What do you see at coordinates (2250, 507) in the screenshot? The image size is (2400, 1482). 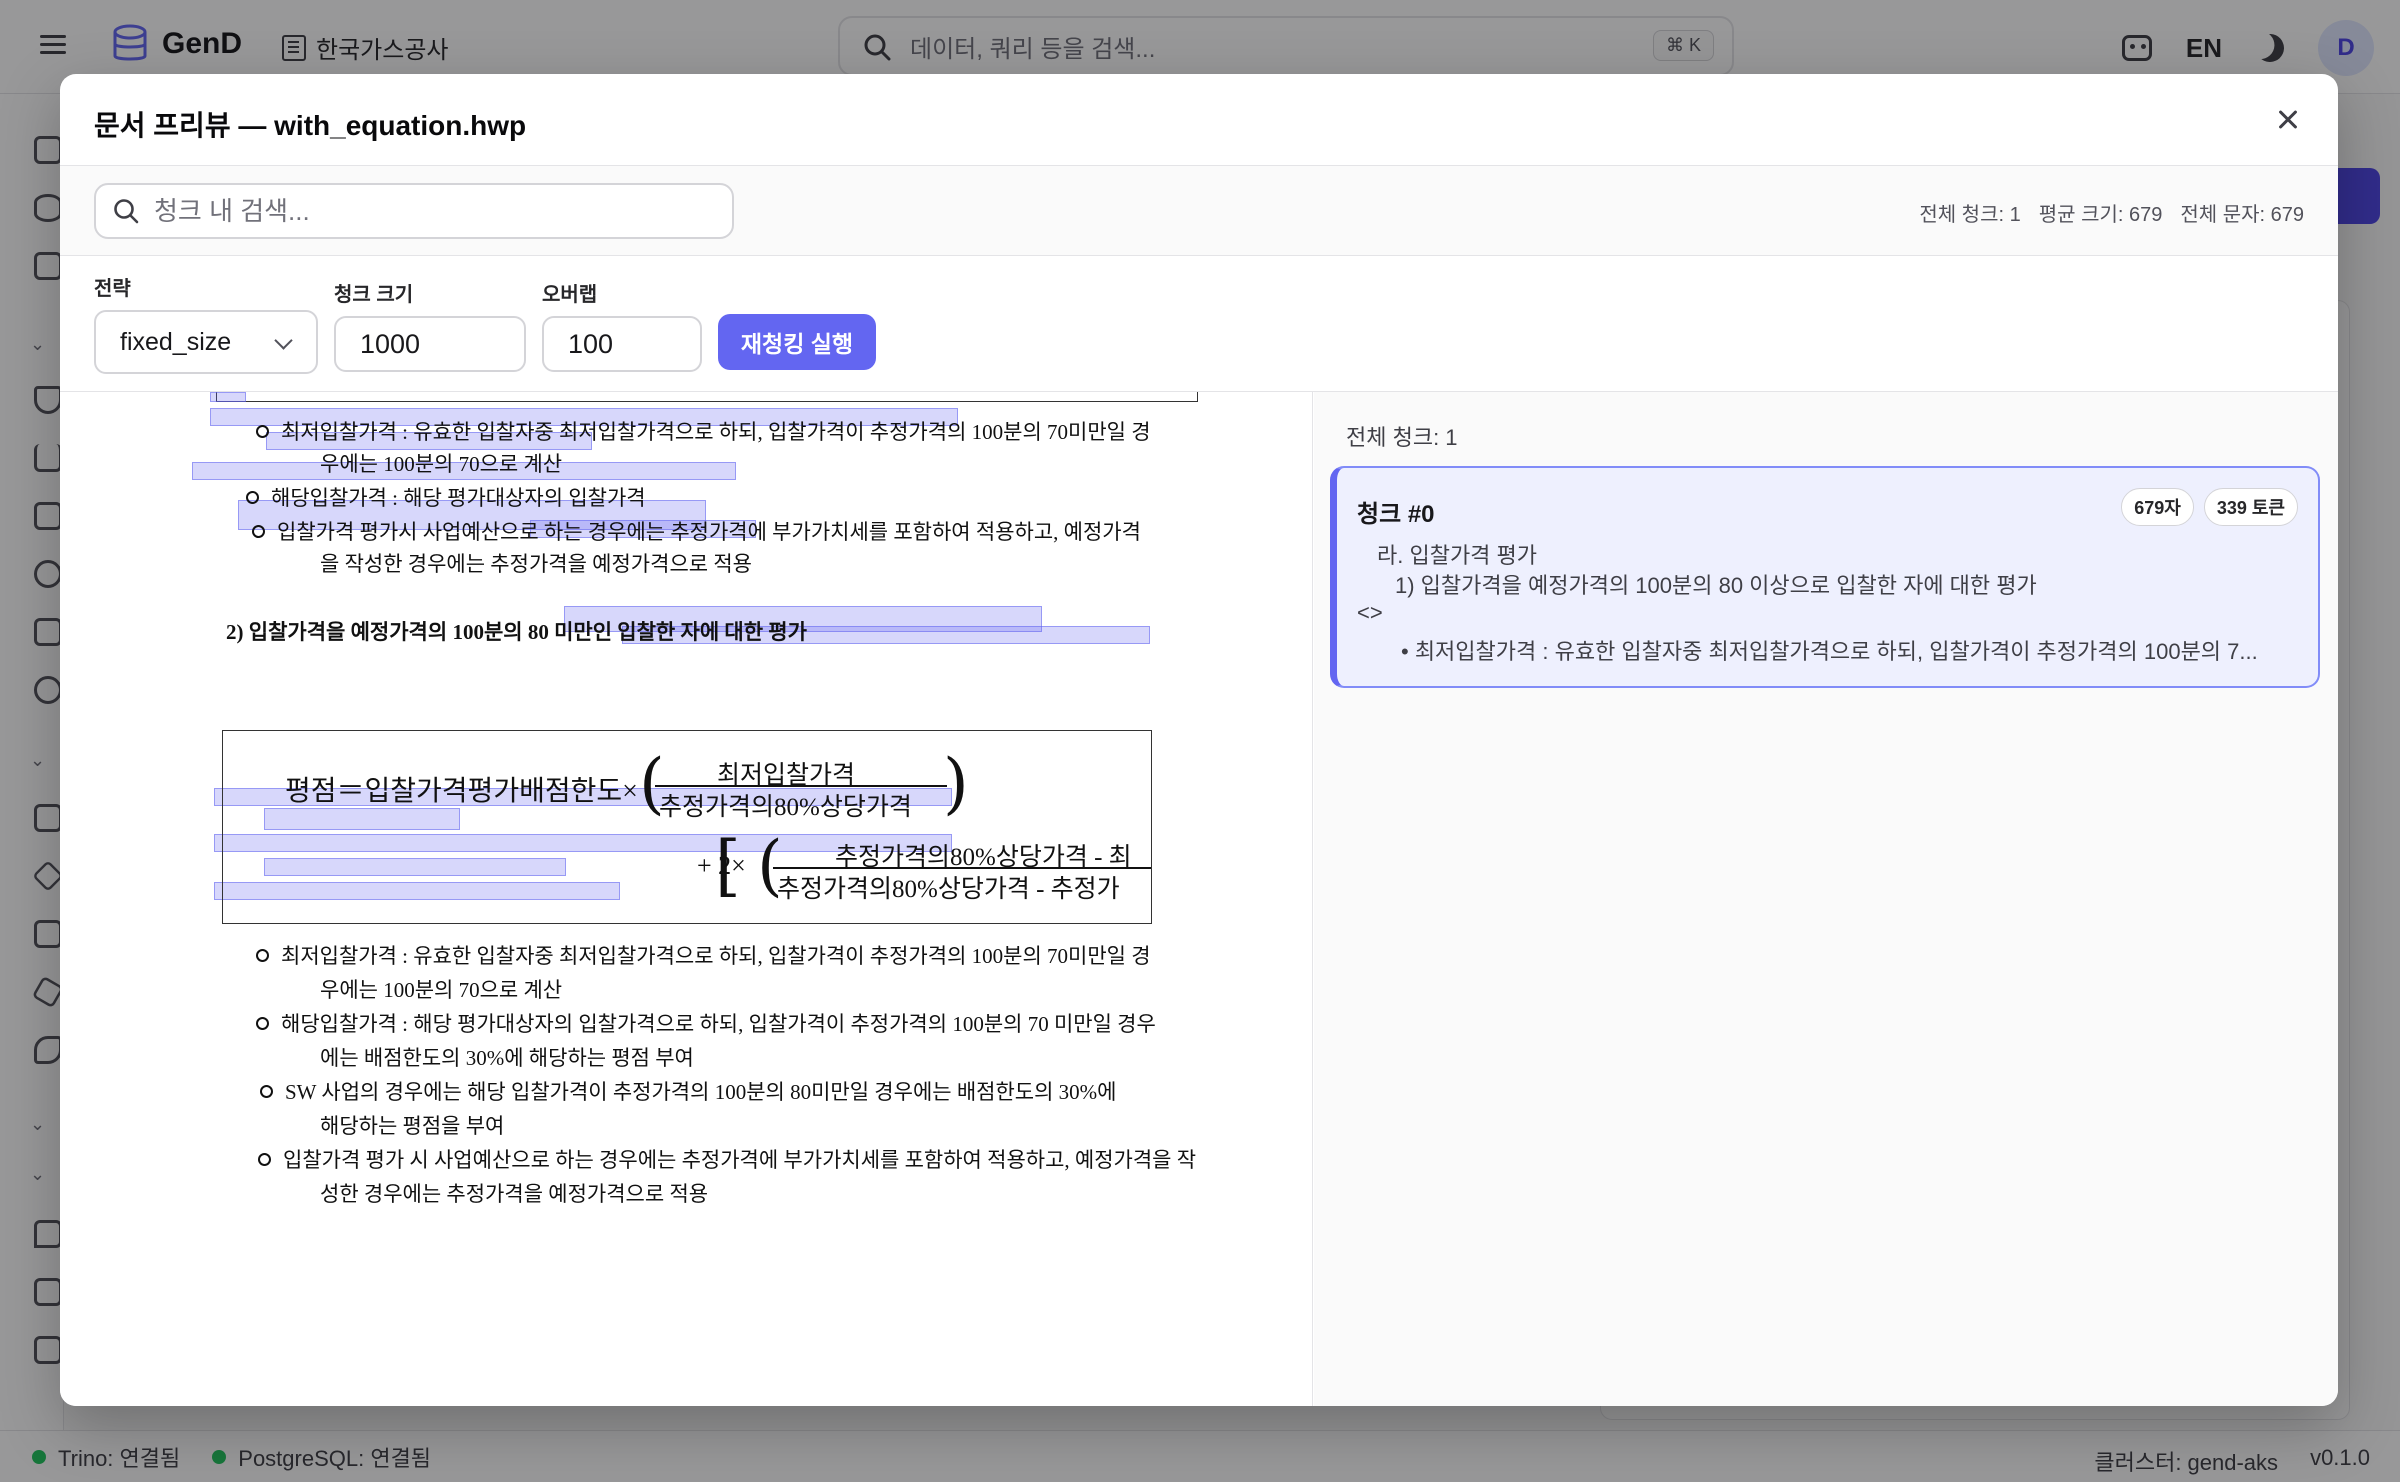 I see `chunk-token-badge: 339 토큰` at bounding box center [2250, 507].